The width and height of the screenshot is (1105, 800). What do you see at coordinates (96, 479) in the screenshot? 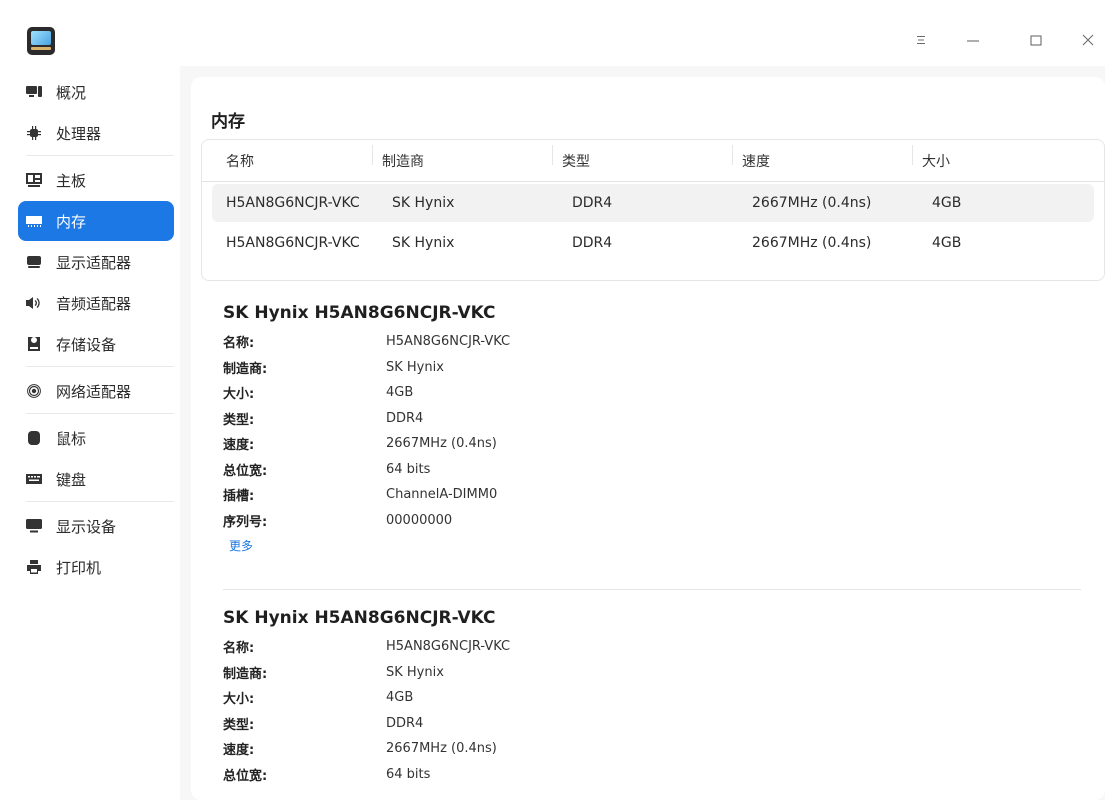
I see `sidebar-item-keyboard: 键盘` at bounding box center [96, 479].